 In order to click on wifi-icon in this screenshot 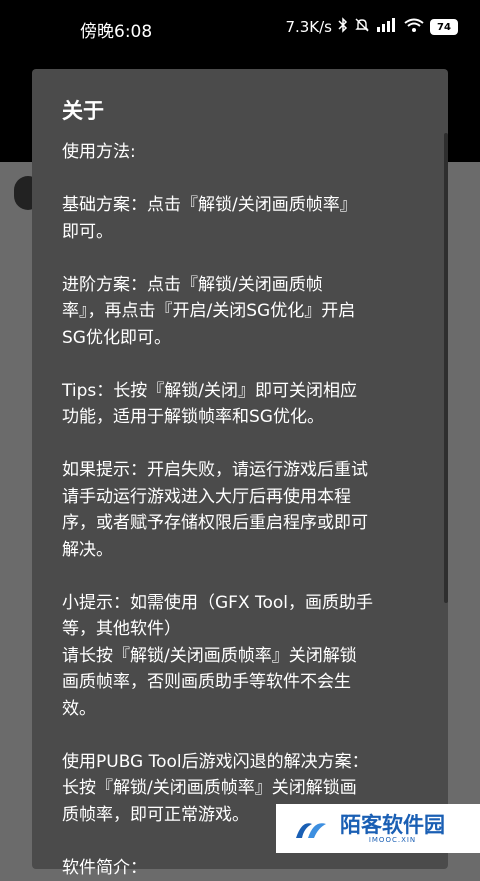, I will do `click(414, 27)`.